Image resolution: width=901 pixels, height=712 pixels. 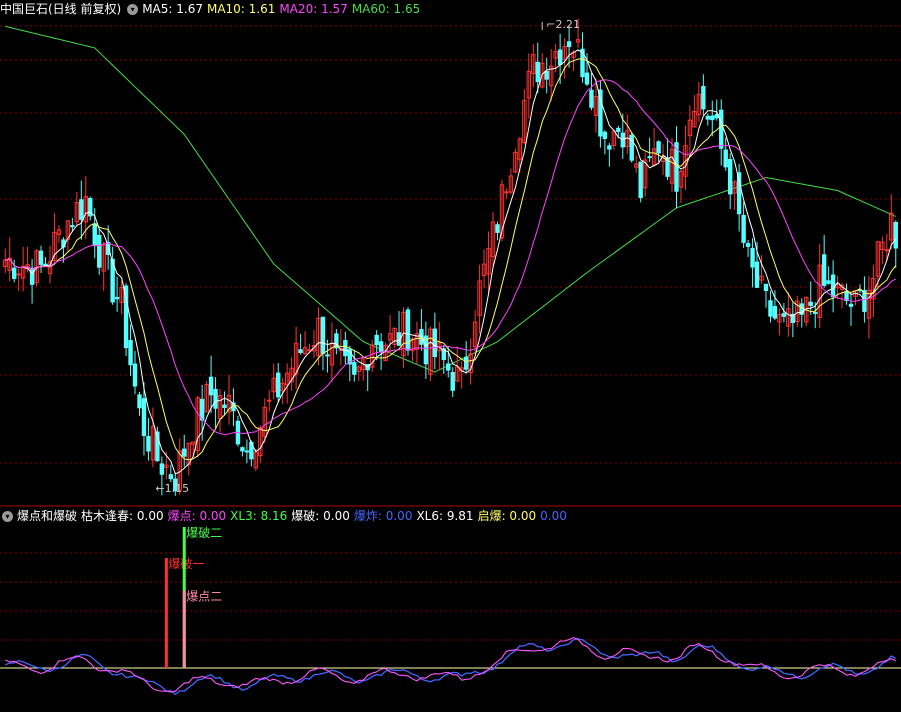 What do you see at coordinates (186, 563) in the screenshot?
I see `signal-label-0: 爆破一` at bounding box center [186, 563].